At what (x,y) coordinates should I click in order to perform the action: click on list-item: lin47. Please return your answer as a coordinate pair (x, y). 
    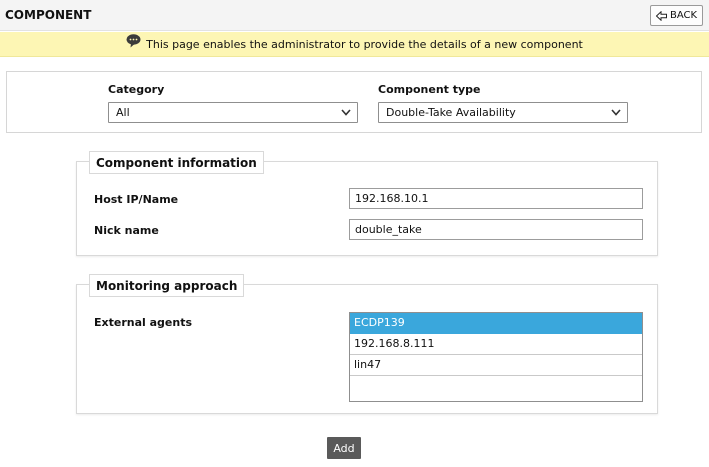
    Looking at the image, I should click on (496, 365).